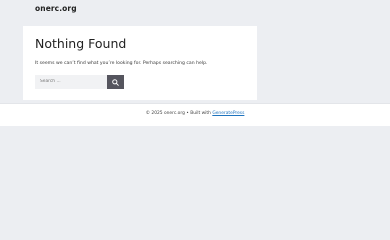 The height and width of the screenshot is (240, 390). Describe the element at coordinates (228, 113) in the screenshot. I see `generatepress-link: GeneratePress` at that location.